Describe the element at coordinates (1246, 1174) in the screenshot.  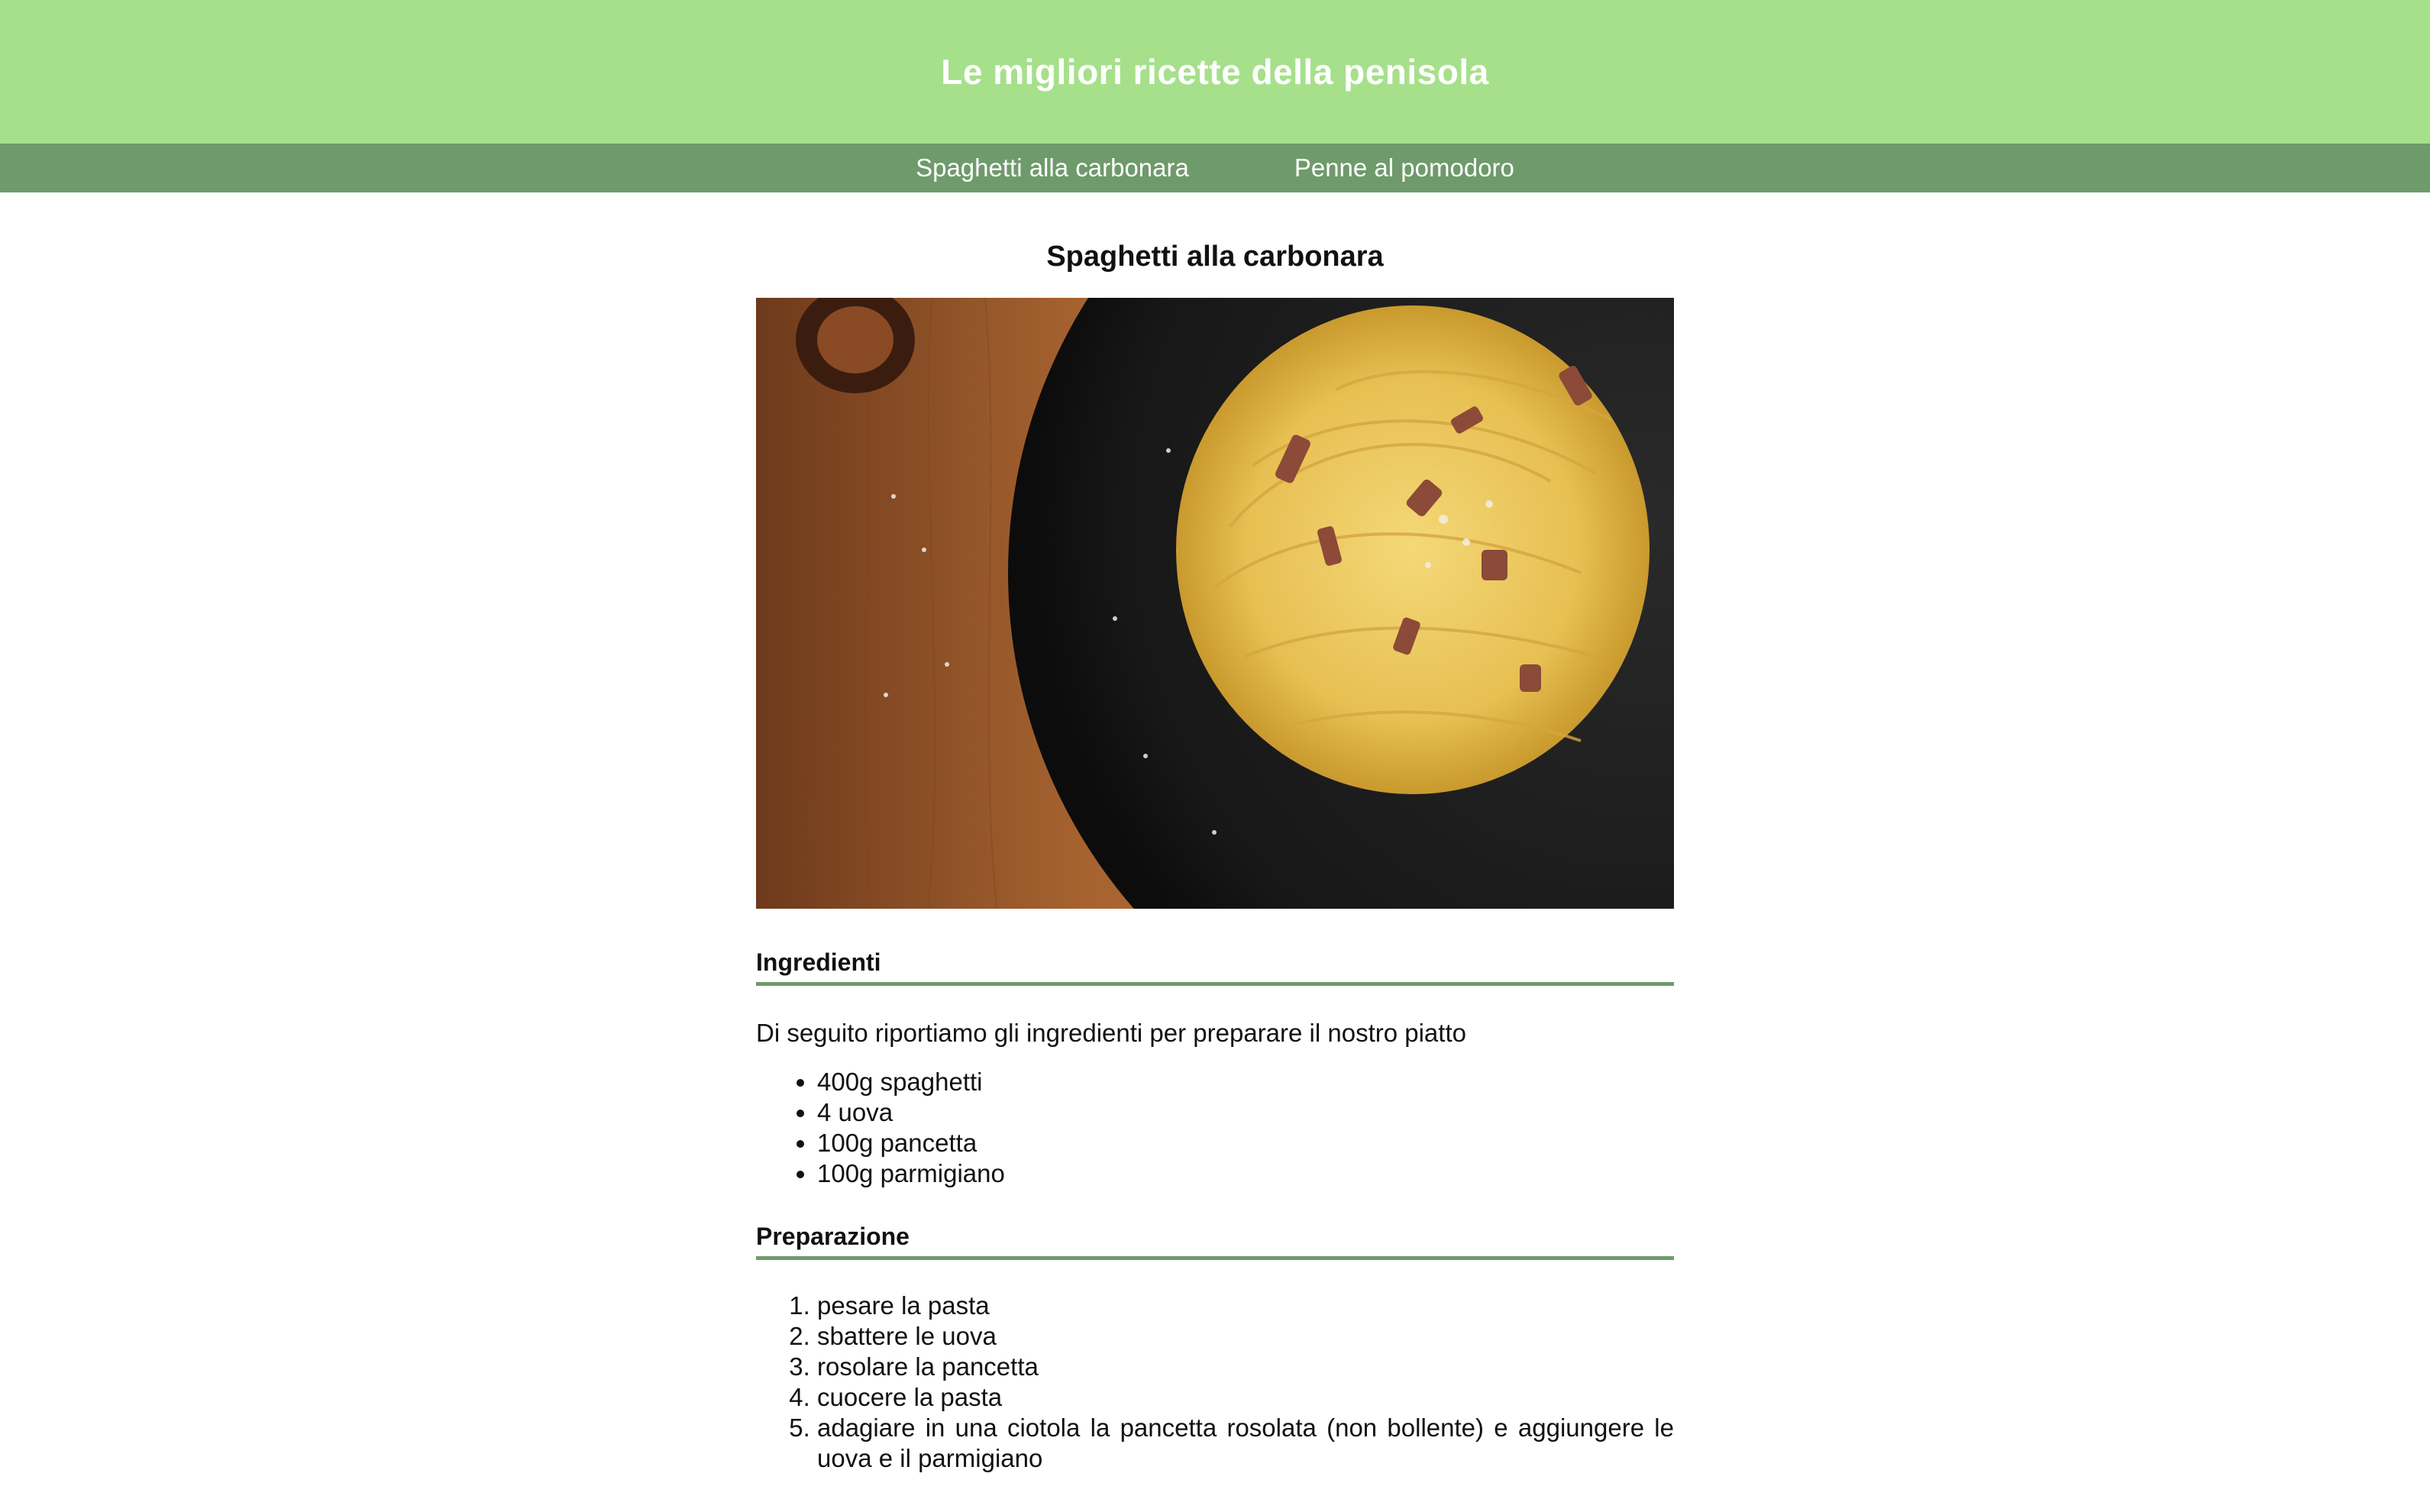
I see `ingredient-item: 100g parmigiano` at that location.